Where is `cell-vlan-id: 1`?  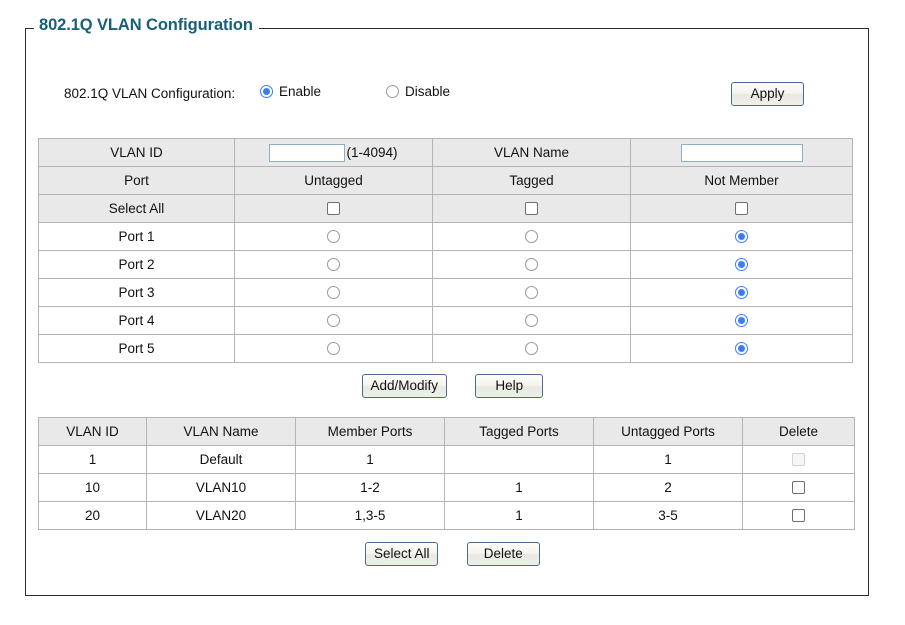
cell-vlan-id: 1 is located at coordinates (92, 459).